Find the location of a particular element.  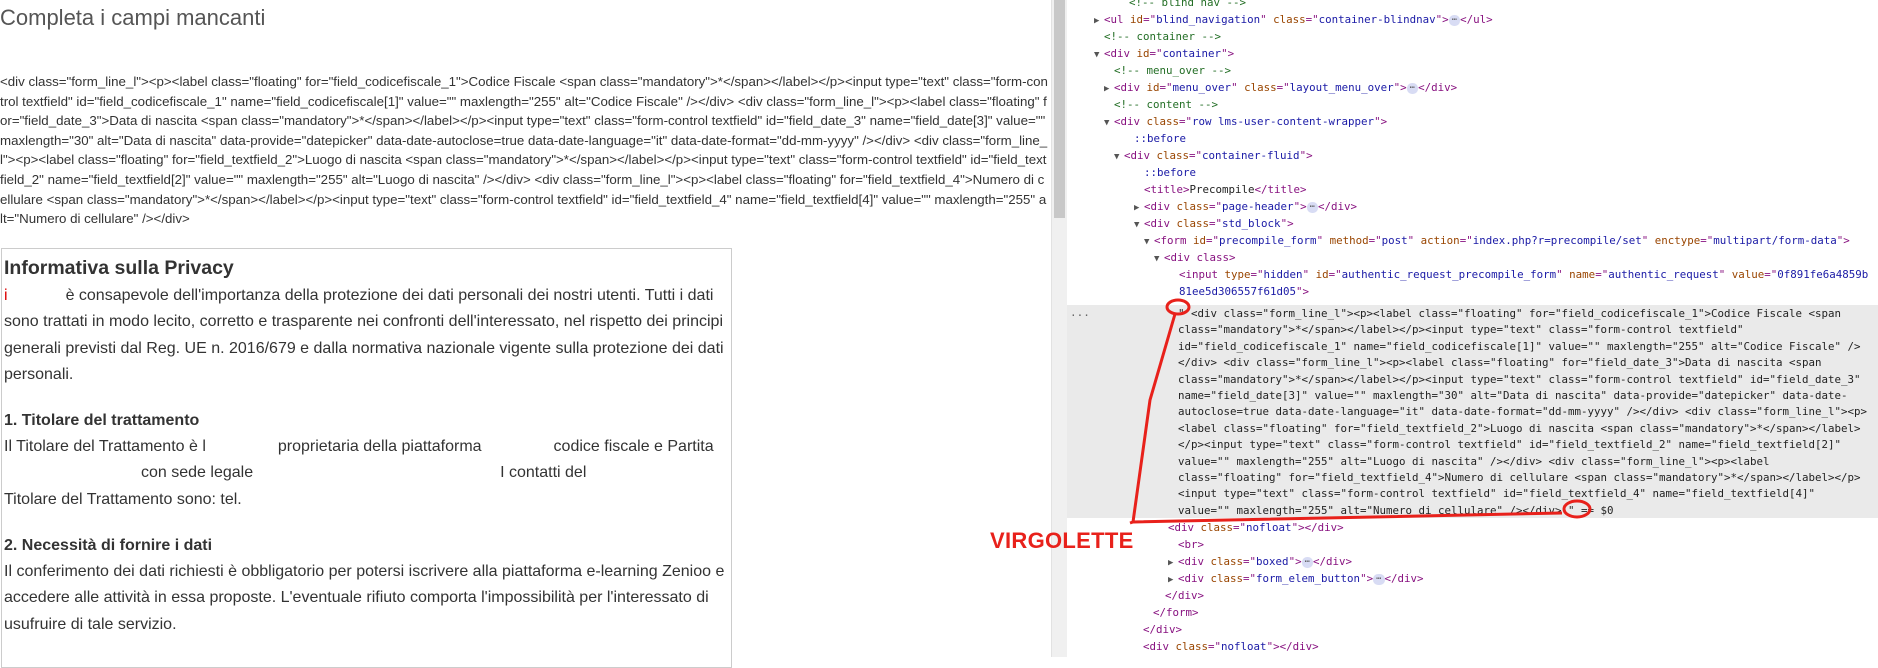

dom-node-br: <br> is located at coordinates (1191, 544).